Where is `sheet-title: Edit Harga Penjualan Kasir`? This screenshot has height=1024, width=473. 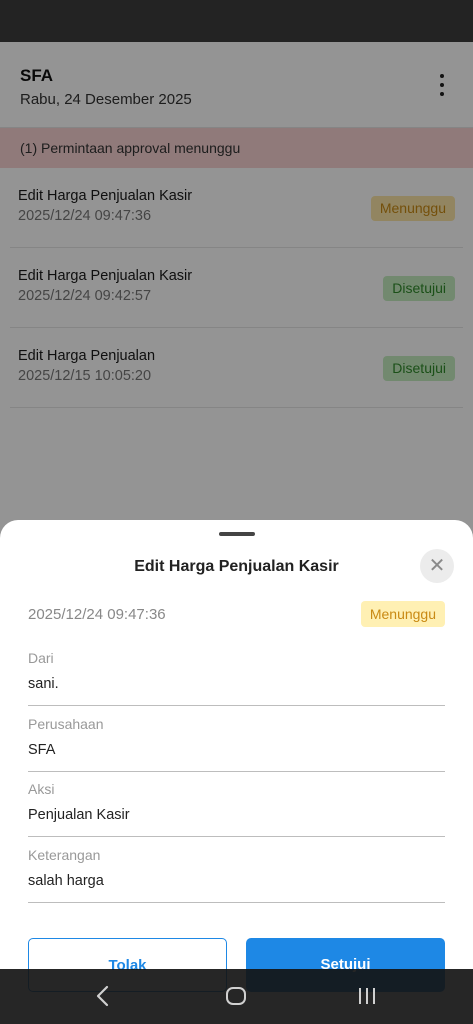
sheet-title: Edit Harga Penjualan Kasir is located at coordinates (236, 566).